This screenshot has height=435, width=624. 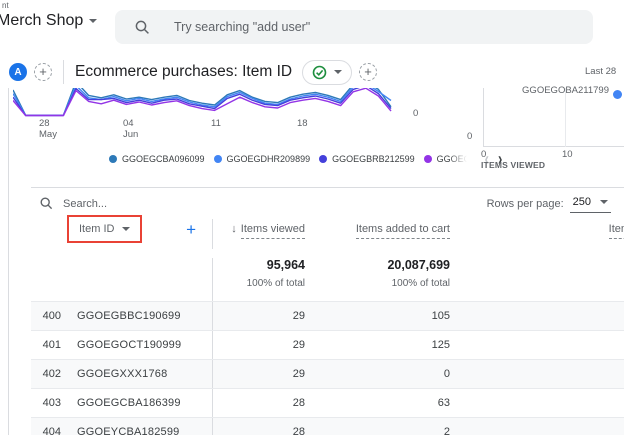 I want to click on table-row: 404 GGOEYCBA182599 28 2, so click(x=327, y=426).